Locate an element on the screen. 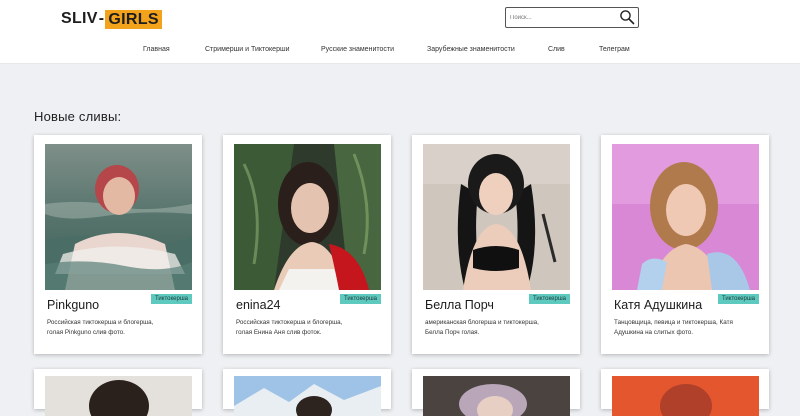 Image resolution: width=800 pixels, height=416 pixels. logo-text-left: SLIV is located at coordinates (79, 18).